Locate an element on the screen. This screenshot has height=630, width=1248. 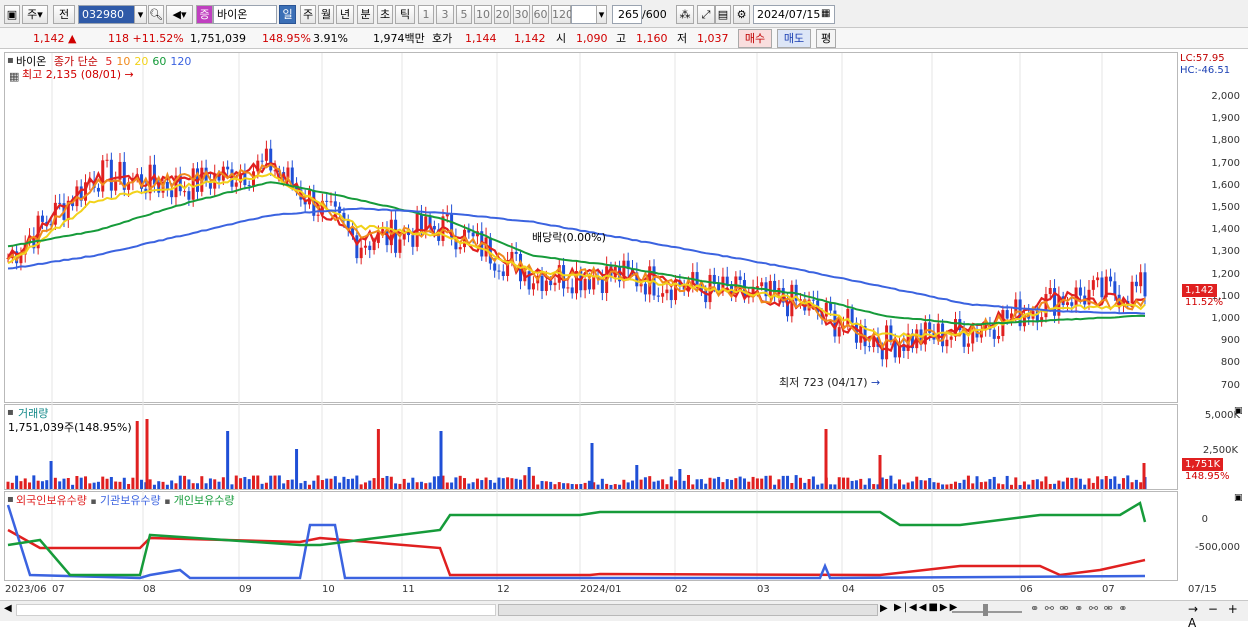
holding-pane-menu-icon: ▪ is located at coordinates (10, 499).